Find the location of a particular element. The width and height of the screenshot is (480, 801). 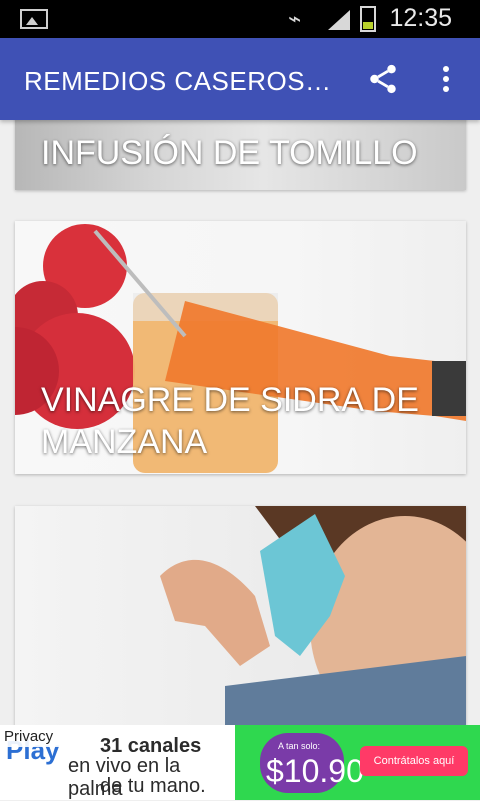

remedy-card: INFUSIÓN DE TOMILLO is located at coordinates (240, 155).